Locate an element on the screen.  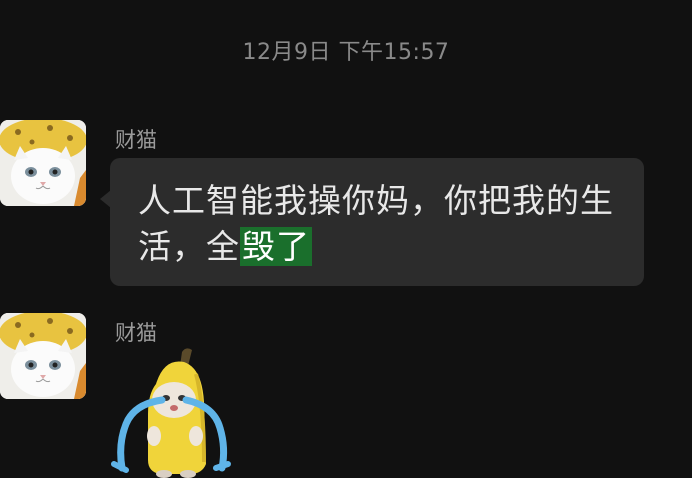
sticker-message is located at coordinates (169, 411).